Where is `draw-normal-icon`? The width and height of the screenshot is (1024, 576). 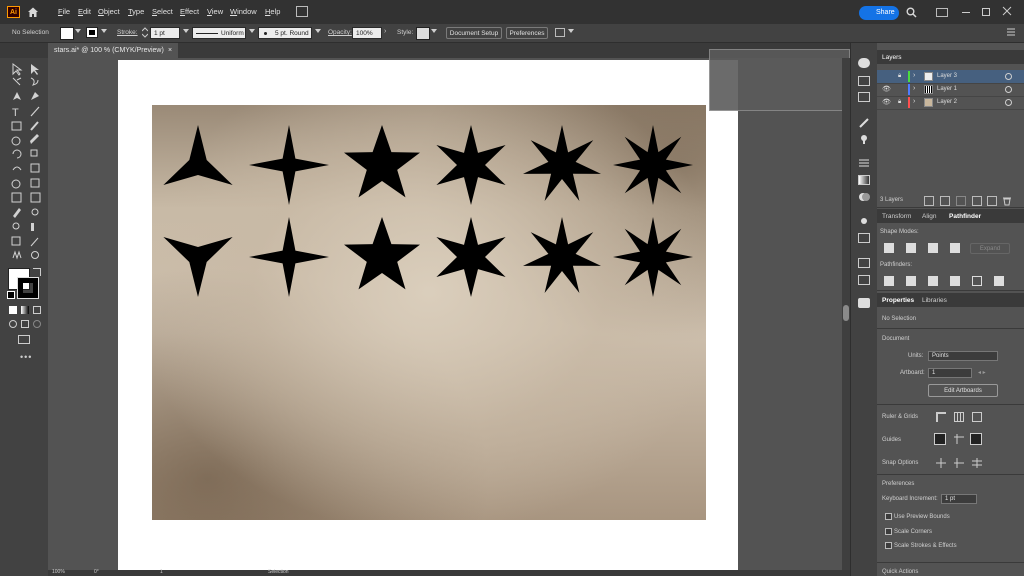 draw-normal-icon is located at coordinates (13, 324).